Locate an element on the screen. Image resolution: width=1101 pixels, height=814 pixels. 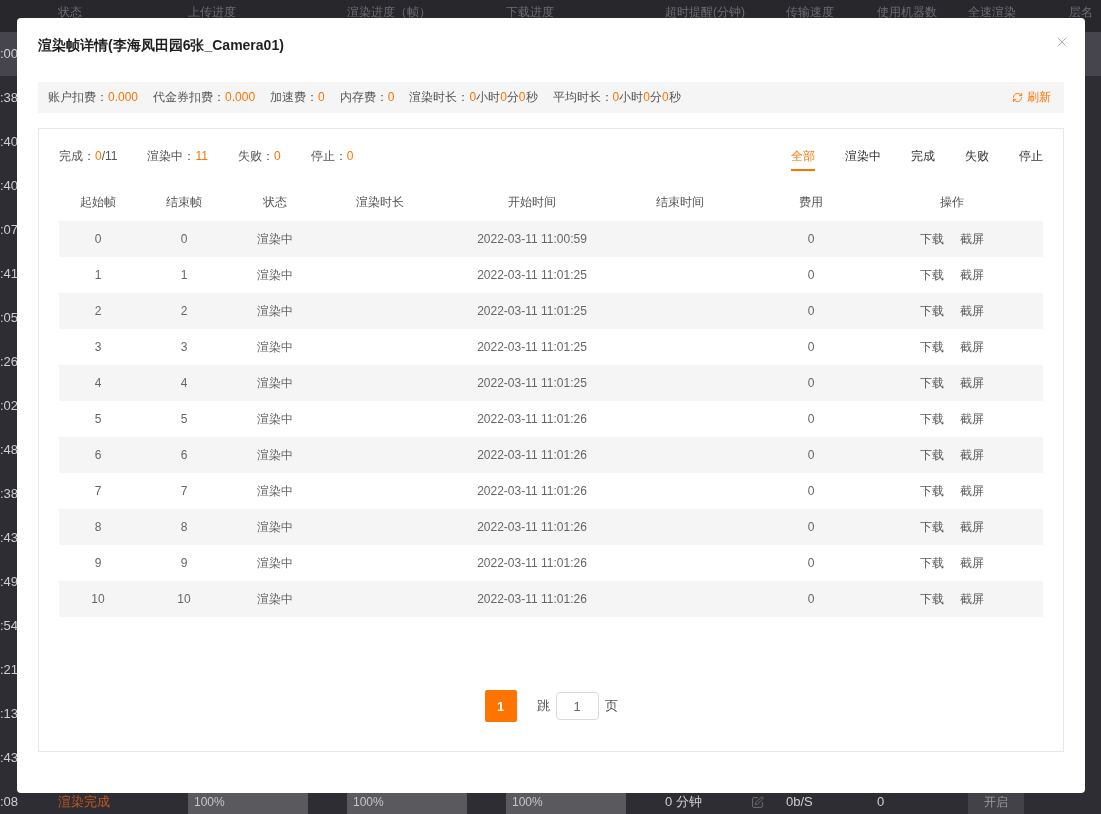
time-text: :43 is located at coordinates (9, 538).